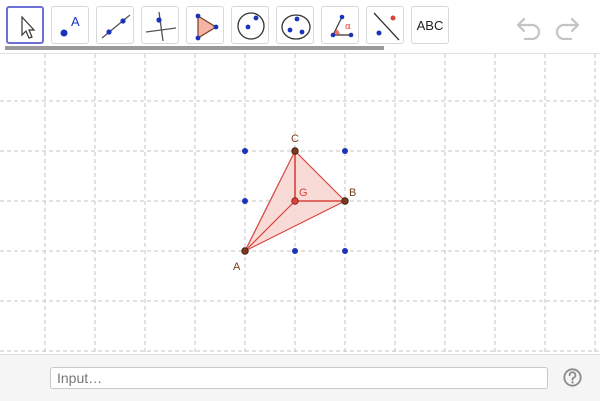 Image resolution: width=600 pixels, height=401 pixels. What do you see at coordinates (237, 267) in the screenshot?
I see `label-a: A` at bounding box center [237, 267].